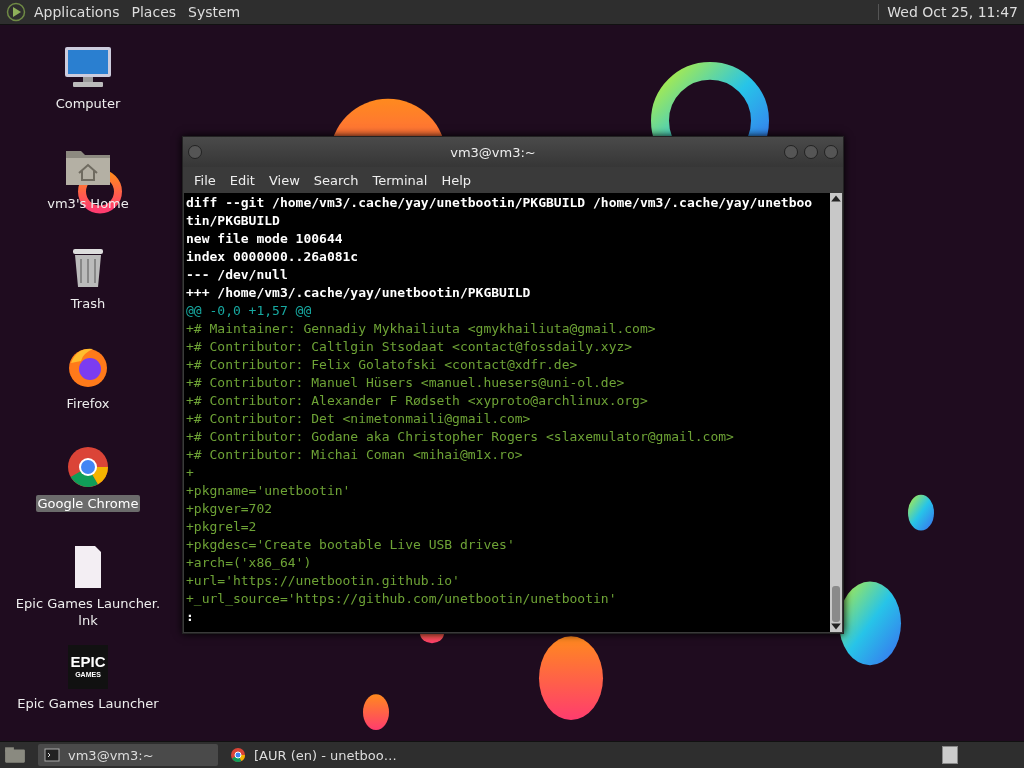  Describe the element at coordinates (249, 311) in the screenshot. I see `terminal-line: @@ -0,0 +1,57 @@` at that location.